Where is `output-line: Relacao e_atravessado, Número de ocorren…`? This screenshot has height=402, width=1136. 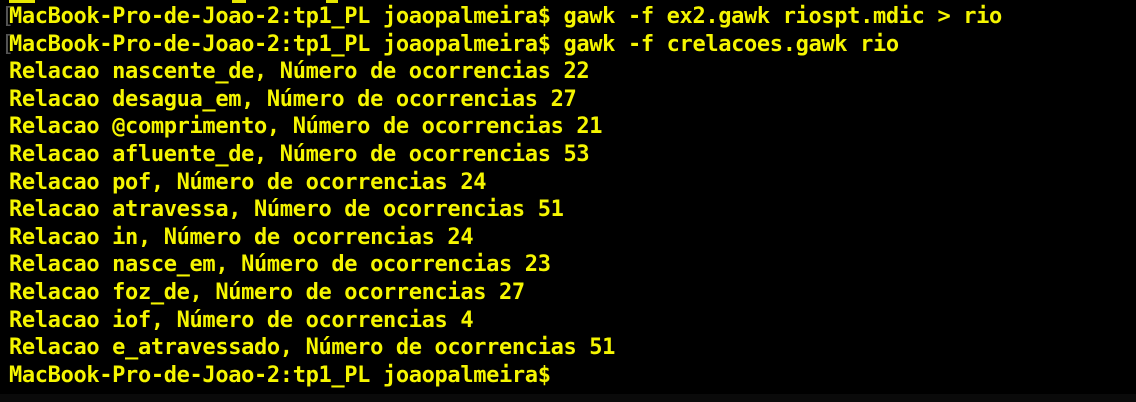
output-line: Relacao e_atravessado, Número de ocorren… is located at coordinates (312, 348).